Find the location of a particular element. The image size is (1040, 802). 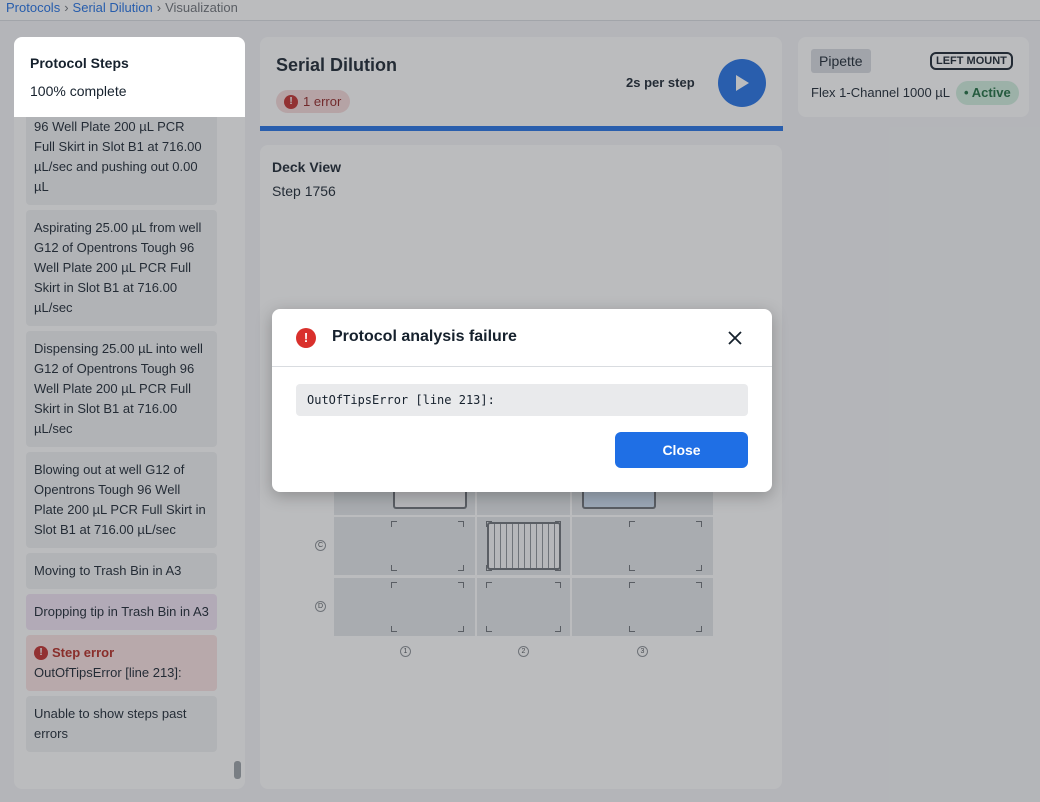

error-icon: ! is located at coordinates (306, 338).